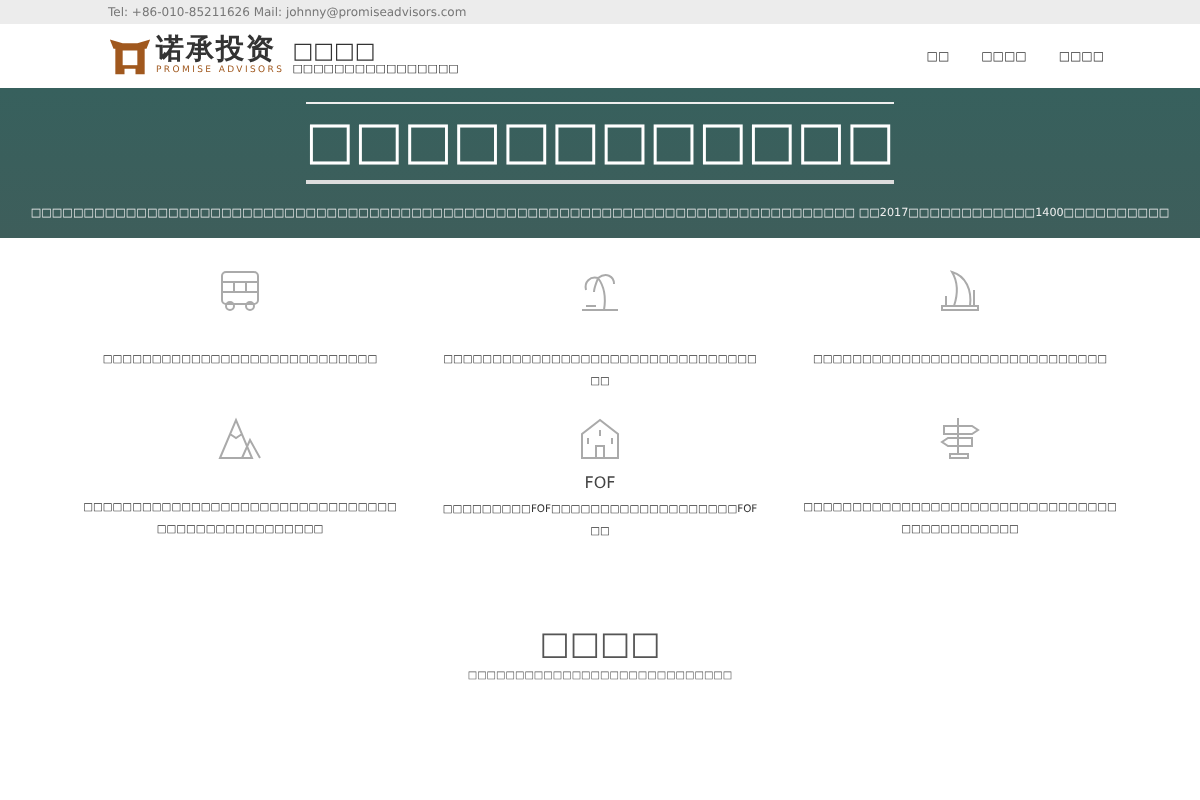 The width and height of the screenshot is (1200, 800). I want to click on mountain-icon, so click(240, 438).